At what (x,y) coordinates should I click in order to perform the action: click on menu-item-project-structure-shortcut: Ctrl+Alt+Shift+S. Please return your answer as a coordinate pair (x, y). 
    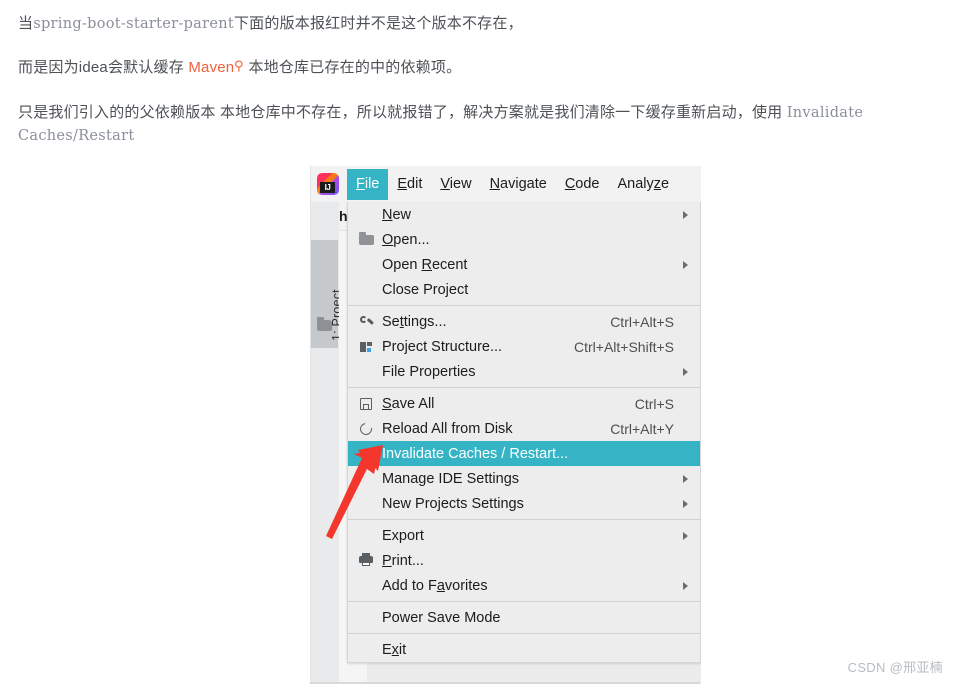
    Looking at the image, I should click on (624, 346).